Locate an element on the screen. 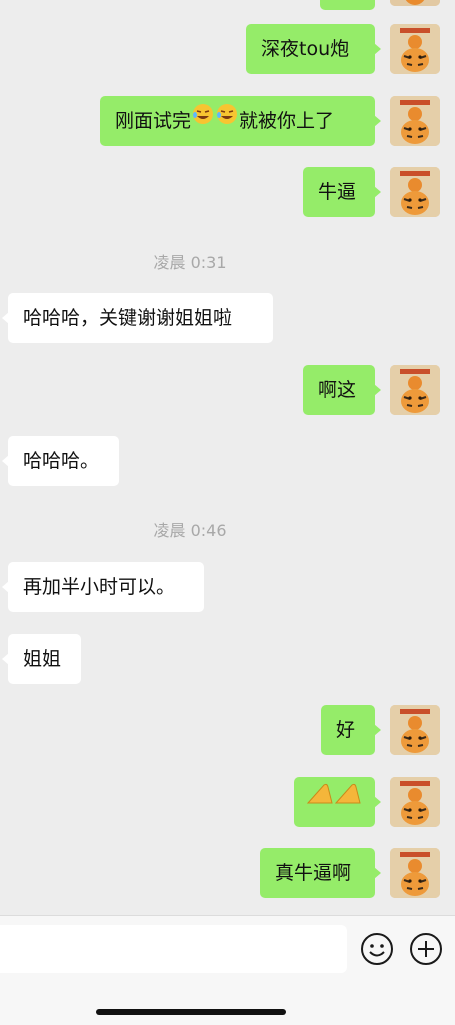 The height and width of the screenshot is (1025, 455). message-text: 哈哈哈。 is located at coordinates (61, 461).